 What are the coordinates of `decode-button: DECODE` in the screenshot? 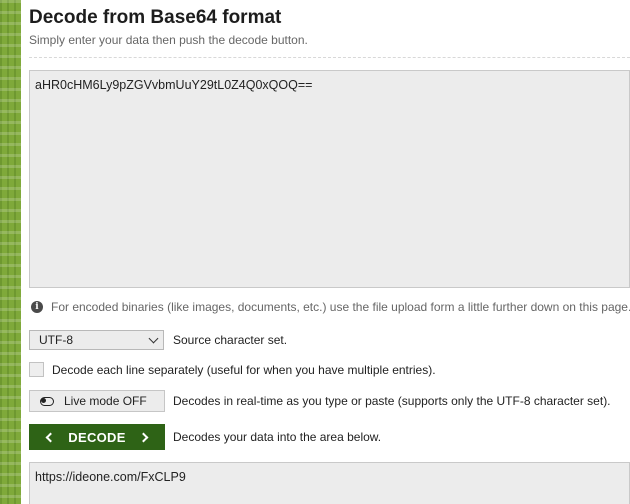 It's located at (97, 437).